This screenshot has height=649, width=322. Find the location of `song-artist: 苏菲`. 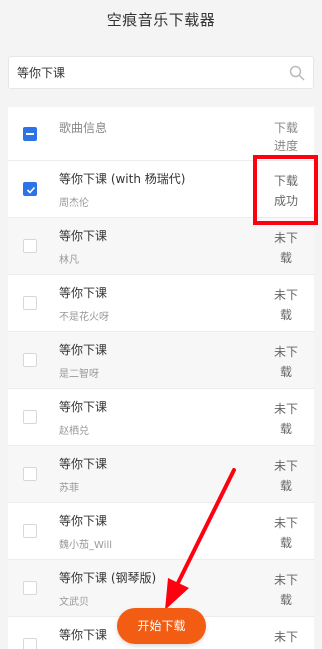

song-artist: 苏菲 is located at coordinates (69, 488).